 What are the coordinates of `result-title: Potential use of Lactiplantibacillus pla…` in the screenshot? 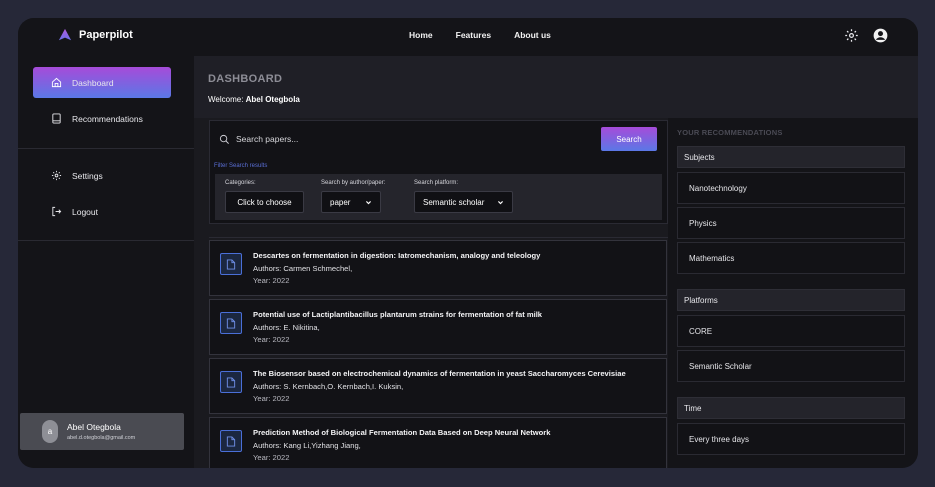 It's located at (397, 314).